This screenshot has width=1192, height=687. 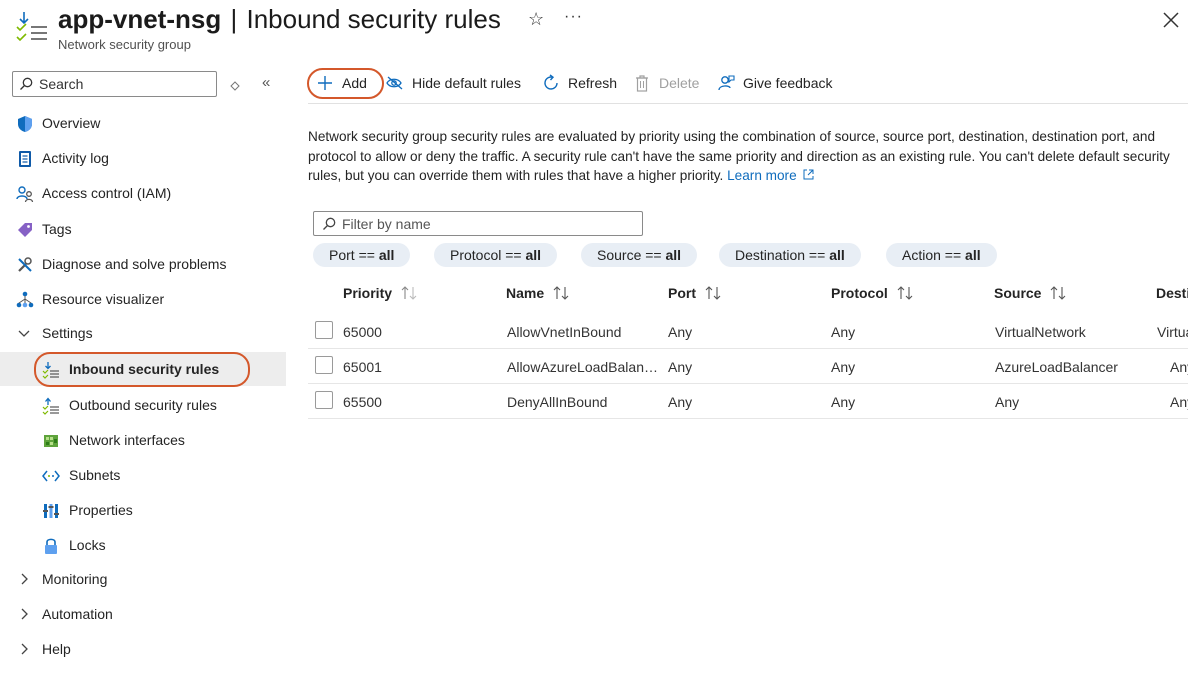 What do you see at coordinates (143, 440) in the screenshot?
I see `sidebar-item-network-interfaces: Network interfaces` at bounding box center [143, 440].